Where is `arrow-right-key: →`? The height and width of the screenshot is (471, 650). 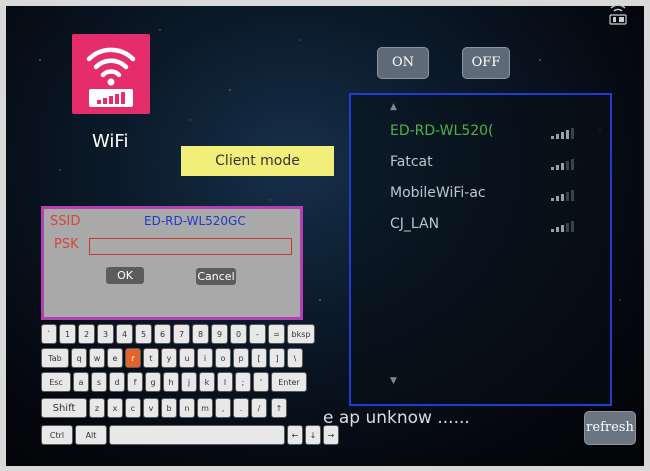
arrow-right-key: → is located at coordinates (331, 435).